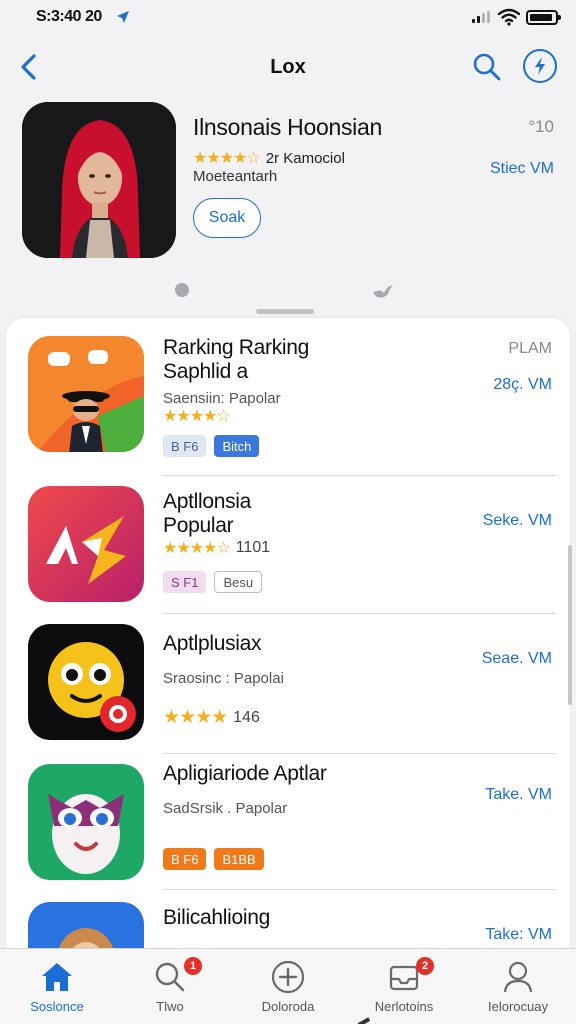 Image resolution: width=576 pixels, height=1024 pixels. Describe the element at coordinates (522, 385) in the screenshot. I see `app-price: 28ç. VM` at that location.